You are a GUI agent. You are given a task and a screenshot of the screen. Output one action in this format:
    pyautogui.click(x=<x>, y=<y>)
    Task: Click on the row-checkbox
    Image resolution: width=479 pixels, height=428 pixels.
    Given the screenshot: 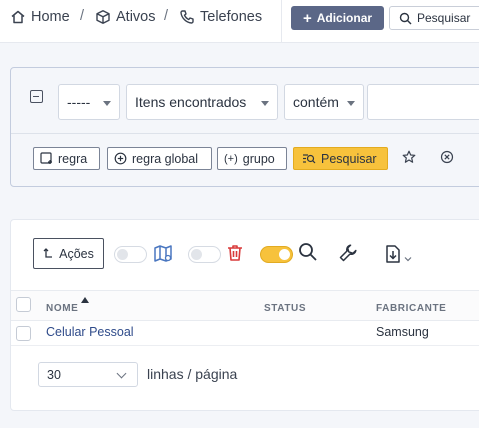 What is the action you would take?
    pyautogui.click(x=23, y=333)
    